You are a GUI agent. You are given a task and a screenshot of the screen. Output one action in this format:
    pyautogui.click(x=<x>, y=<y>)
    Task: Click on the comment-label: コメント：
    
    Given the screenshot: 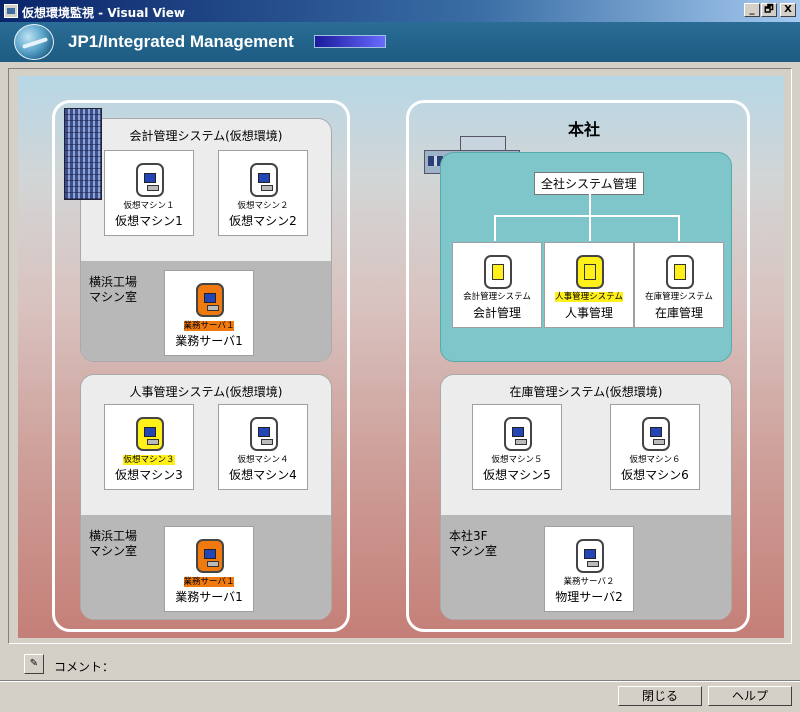 What is the action you would take?
    pyautogui.click(x=84, y=667)
    